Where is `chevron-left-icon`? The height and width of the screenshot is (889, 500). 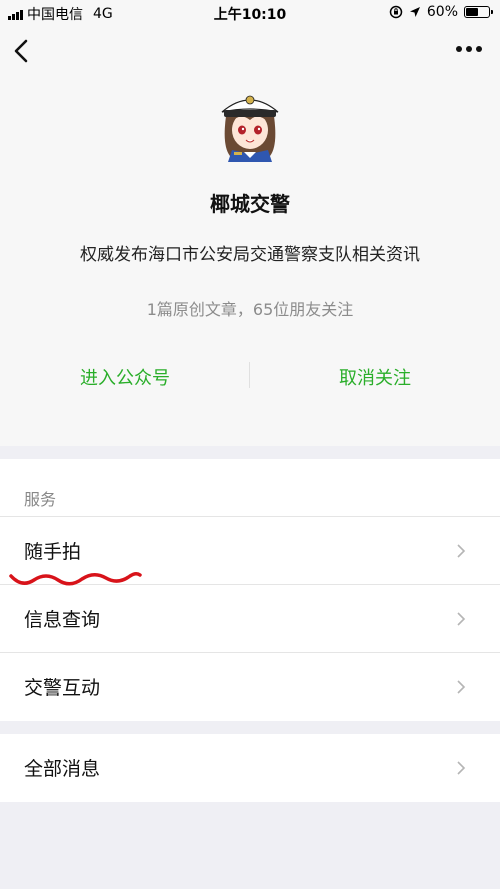
chevron-left-icon is located at coordinates (22, 51).